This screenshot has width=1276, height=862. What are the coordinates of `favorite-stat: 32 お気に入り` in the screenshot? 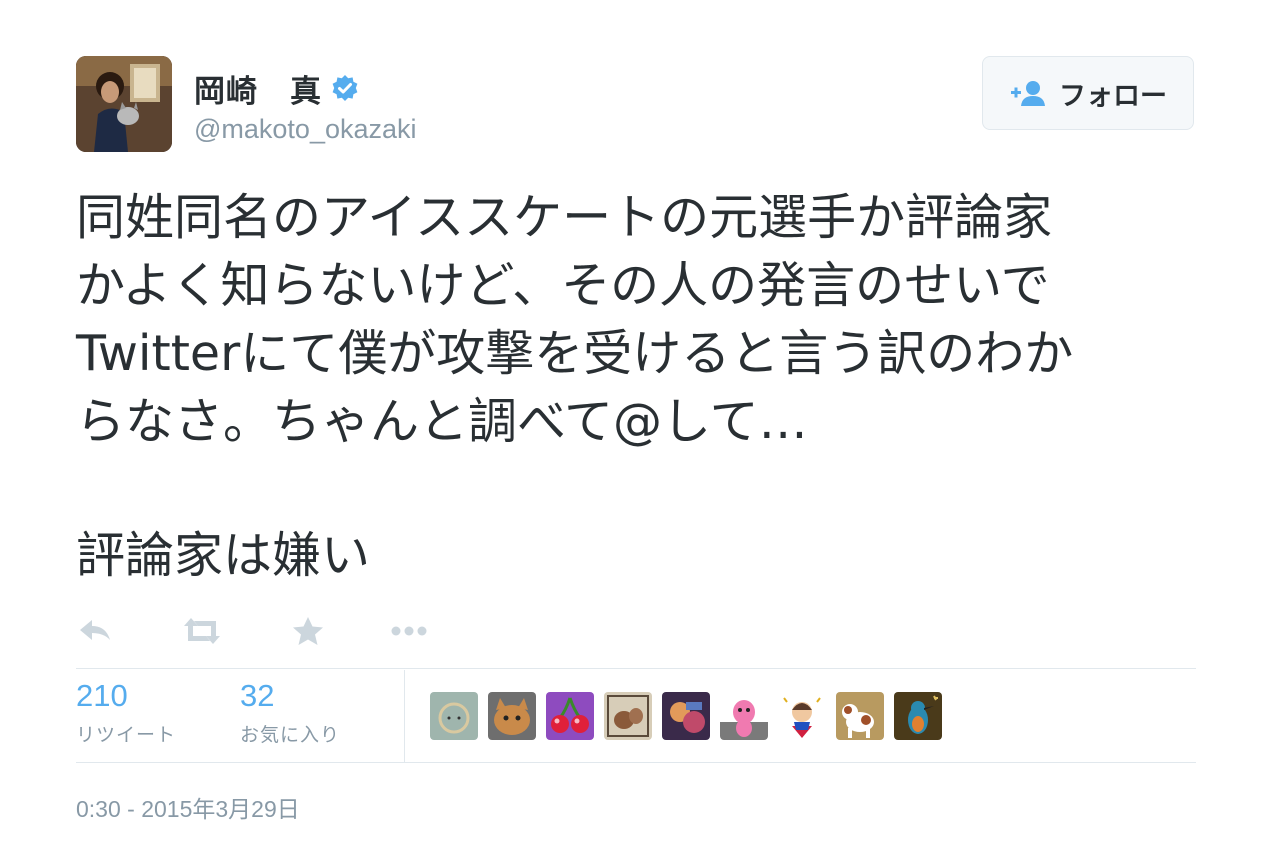 It's located at (290, 712).